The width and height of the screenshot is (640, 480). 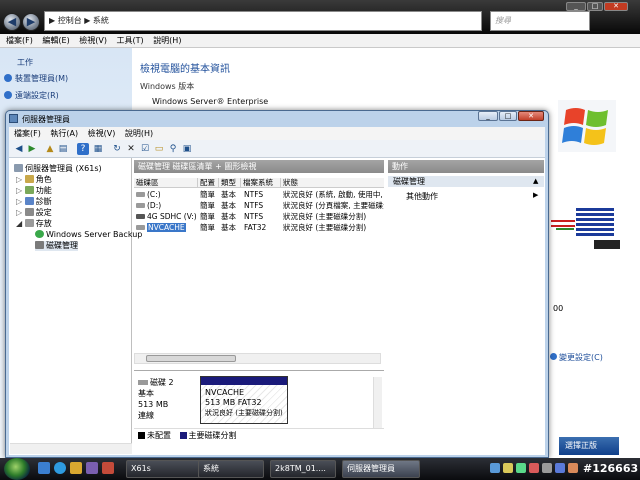 What do you see at coordinates (185, 69) in the screenshot?
I see `page-title: 檢視電腦的基本資訊` at bounding box center [185, 69].